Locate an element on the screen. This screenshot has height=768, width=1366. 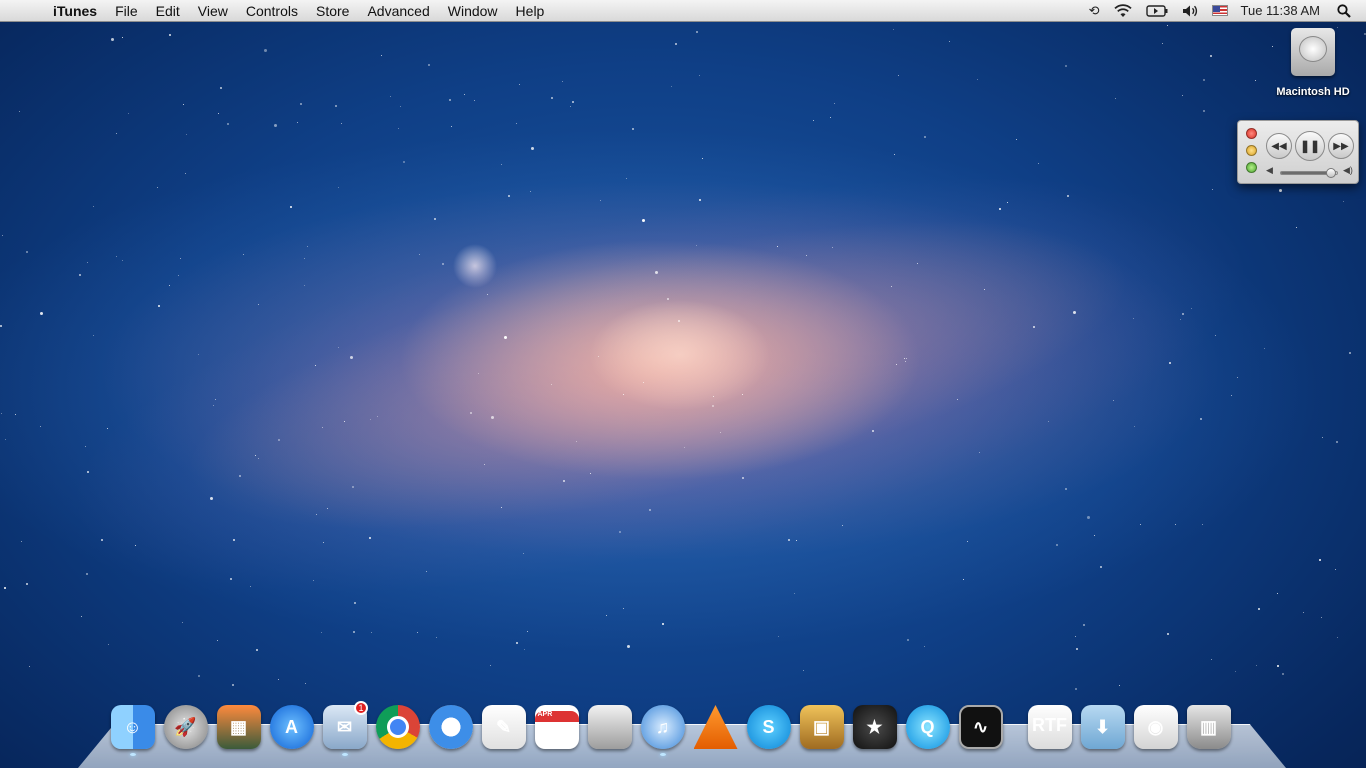
dock-item-mail: ✉ 1 is located at coordinates (344, 728).